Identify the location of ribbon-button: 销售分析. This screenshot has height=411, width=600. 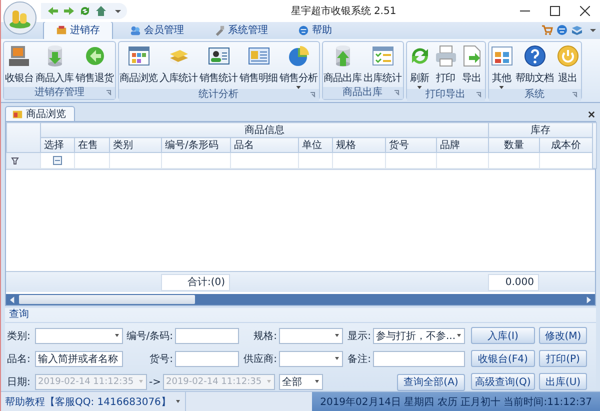
(299, 65).